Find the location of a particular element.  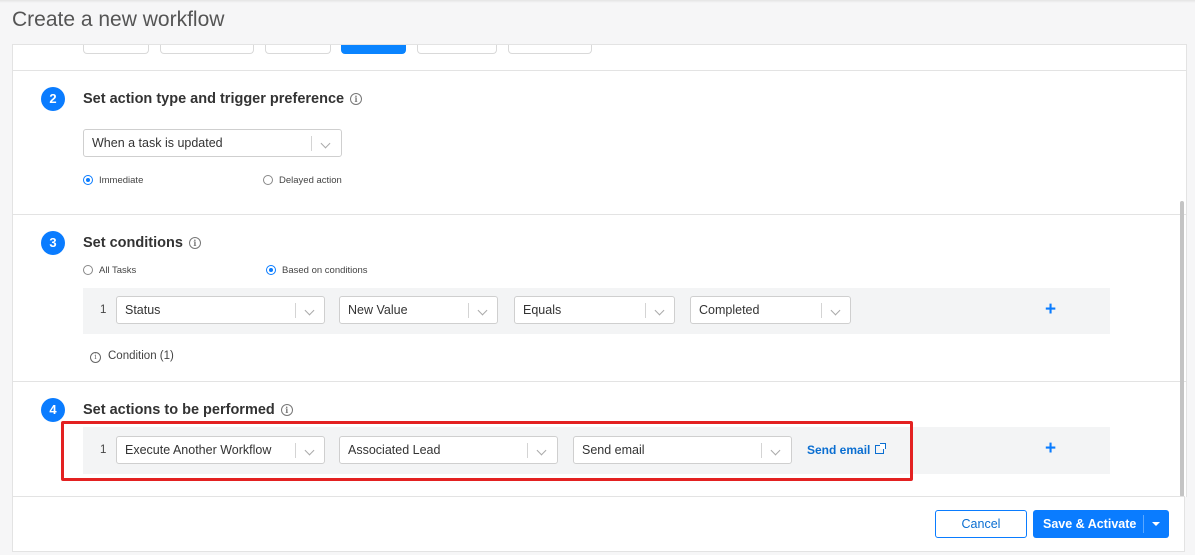

page-title: Create a new workflow is located at coordinates (118, 19).